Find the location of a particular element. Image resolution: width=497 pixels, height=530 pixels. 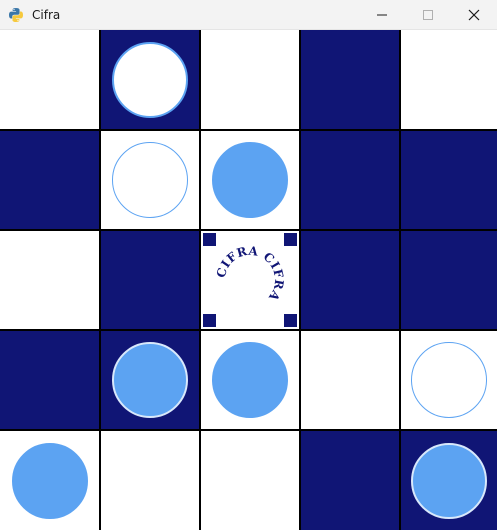

cifra-logo: CIFRA CIFRA is located at coordinates (250, 280).